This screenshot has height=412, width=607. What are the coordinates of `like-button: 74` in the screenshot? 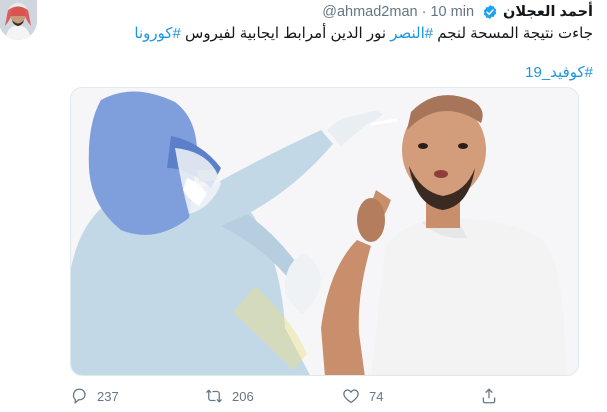 It's located at (362, 396).